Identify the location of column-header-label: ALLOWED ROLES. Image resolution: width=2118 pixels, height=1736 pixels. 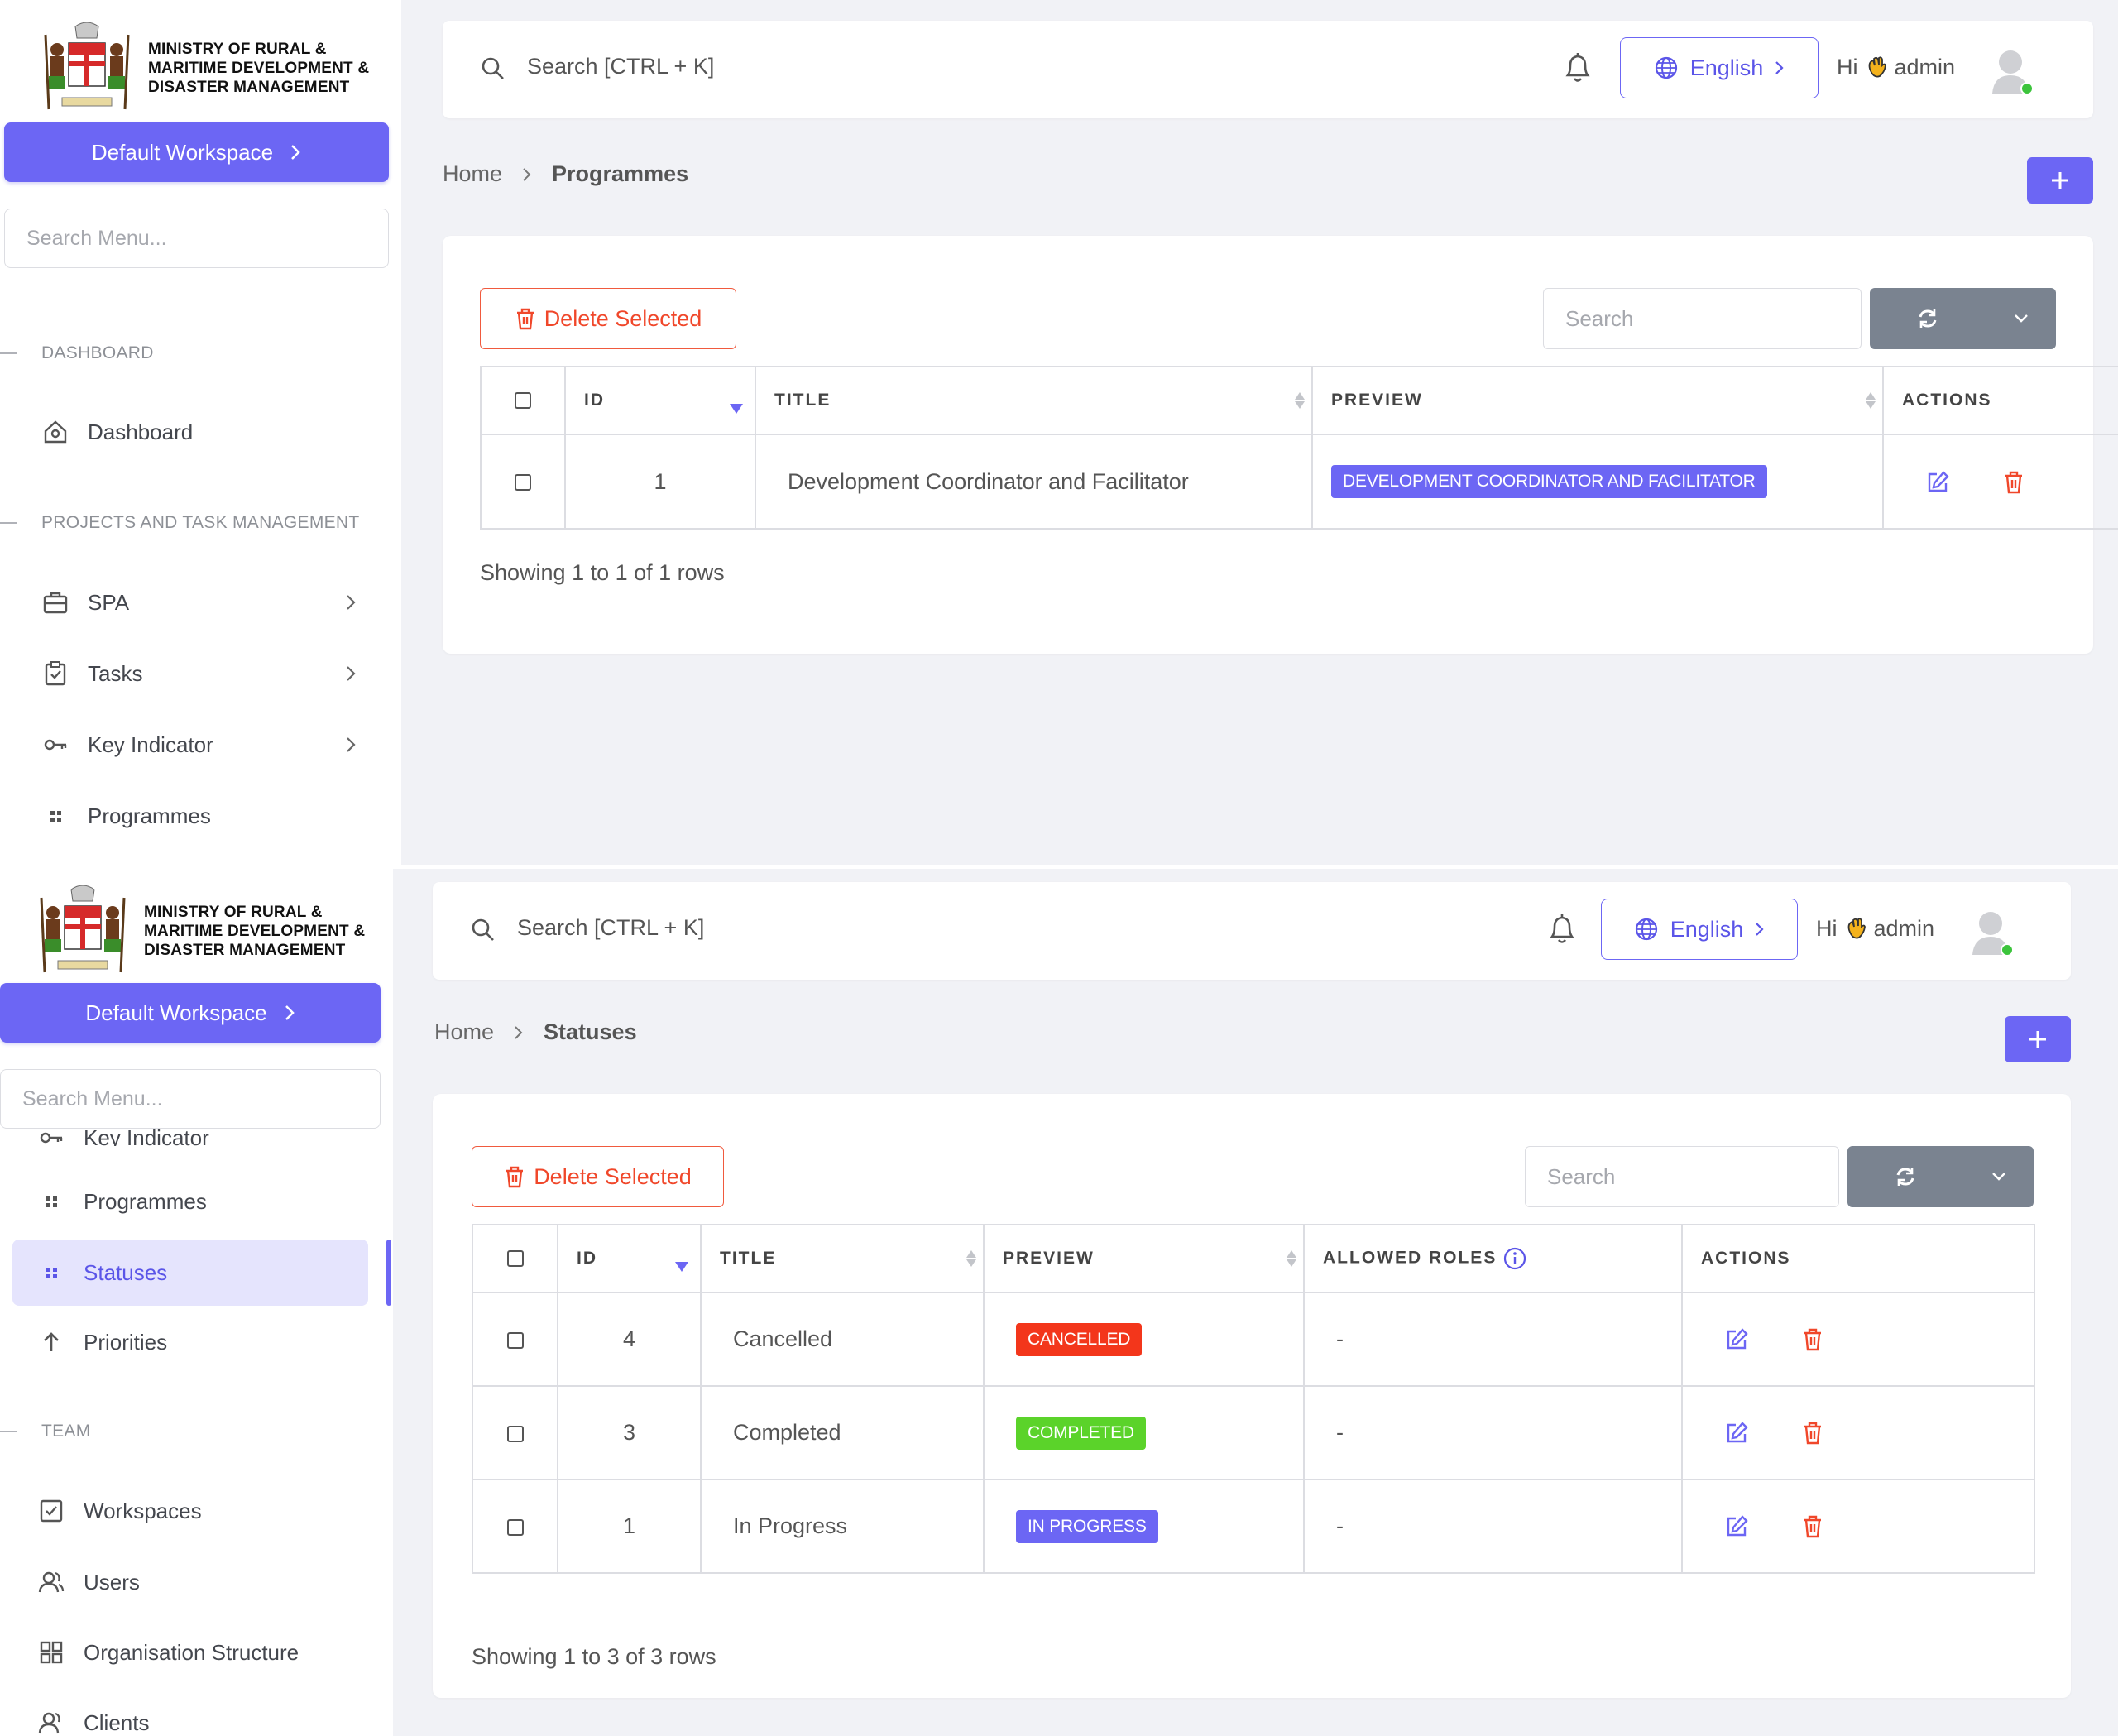
(1410, 1258).